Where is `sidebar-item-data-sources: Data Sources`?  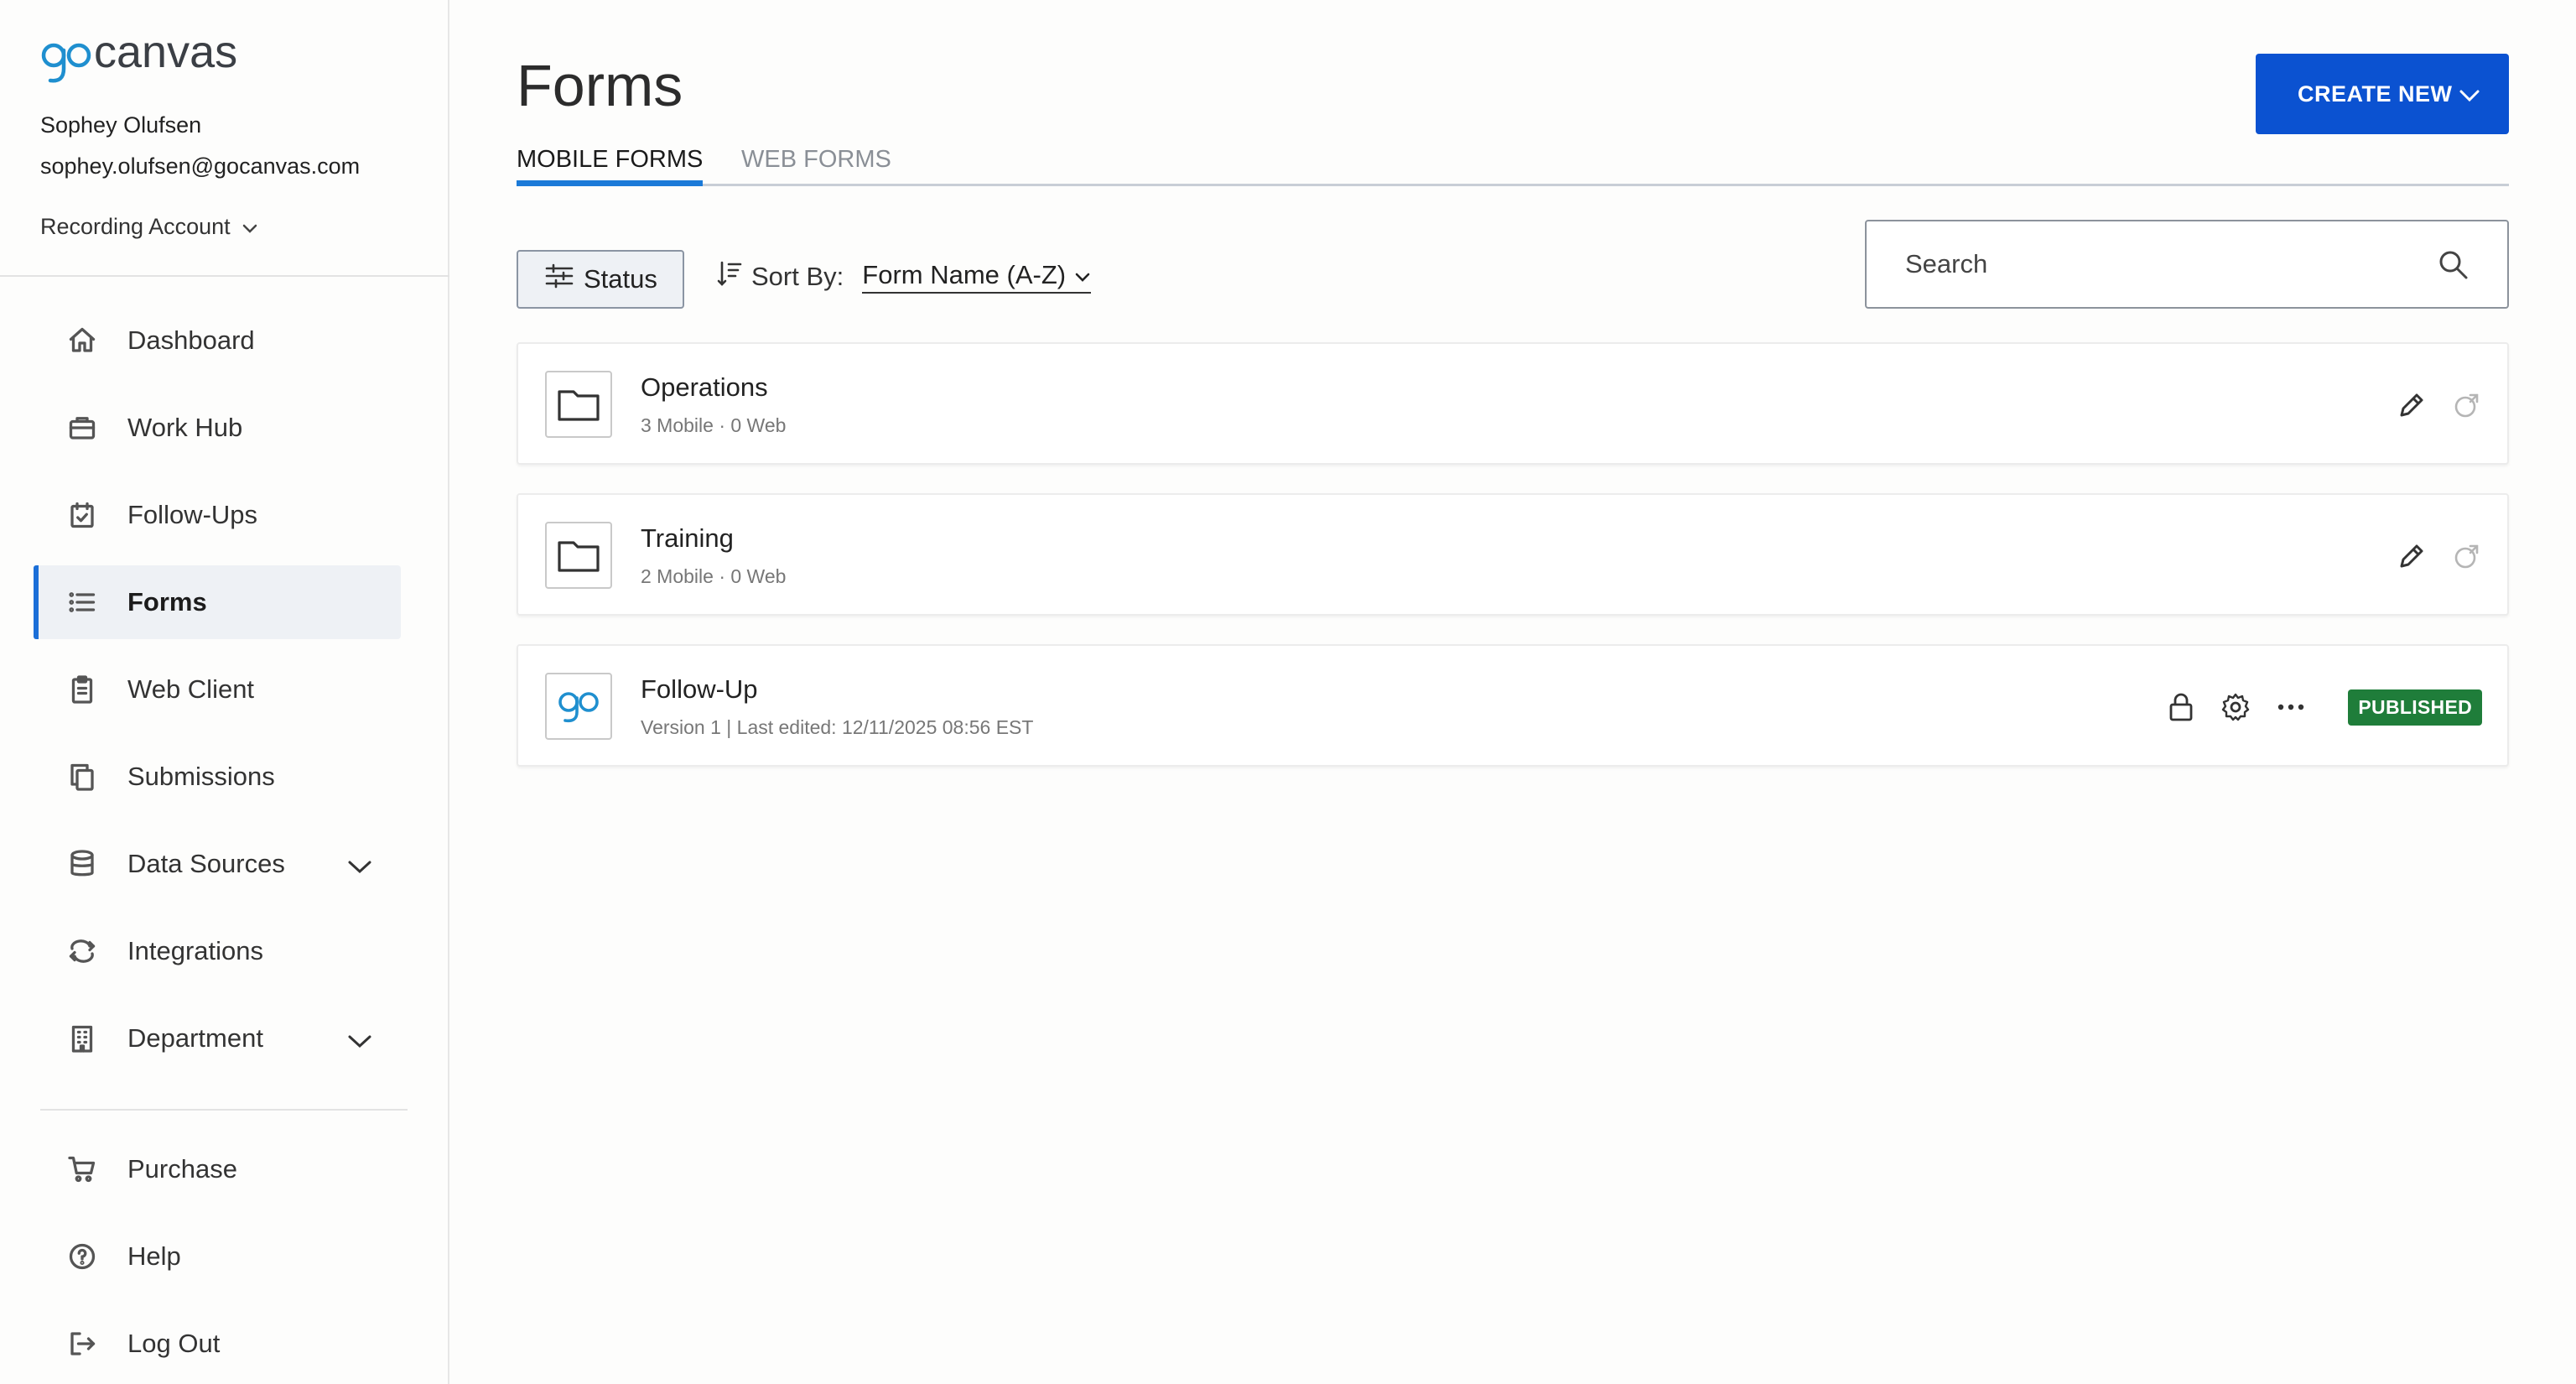 sidebar-item-data-sources: Data Sources is located at coordinates (217, 864).